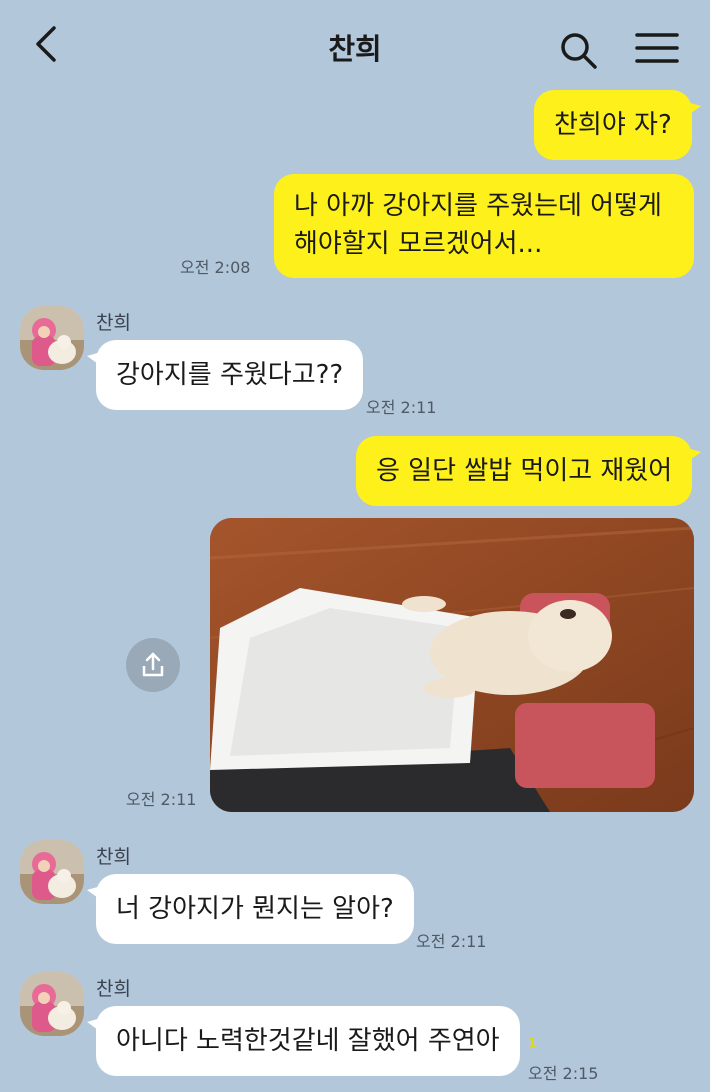  I want to click on message-time: 오전 2:15, so click(563, 1073).